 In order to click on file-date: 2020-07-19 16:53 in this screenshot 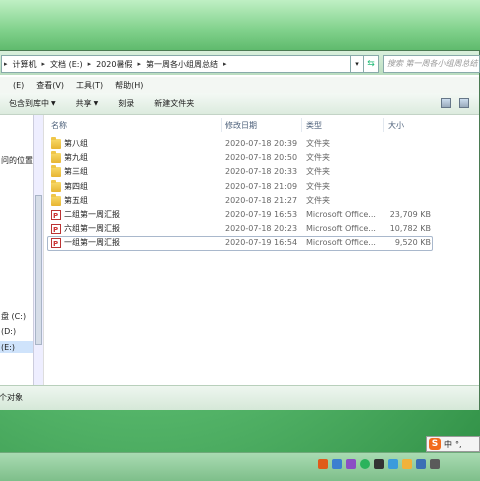, I will do `click(261, 214)`.